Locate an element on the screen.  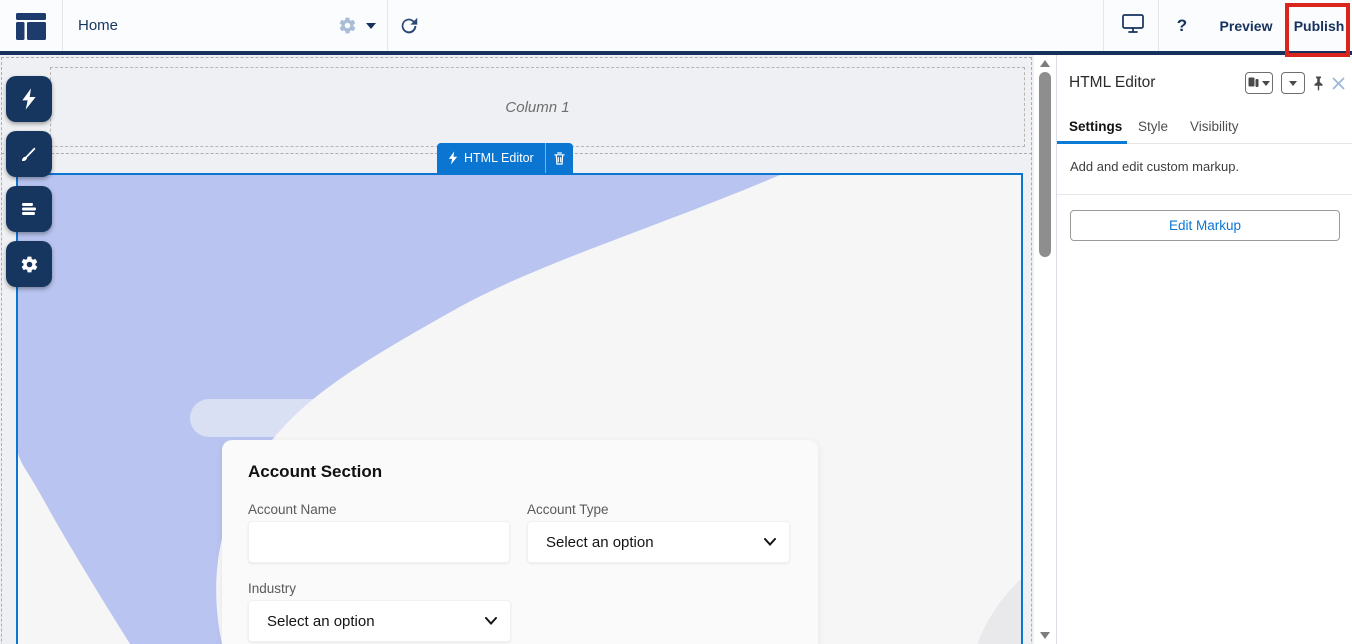
theme-brush-icon is located at coordinates (29, 154).